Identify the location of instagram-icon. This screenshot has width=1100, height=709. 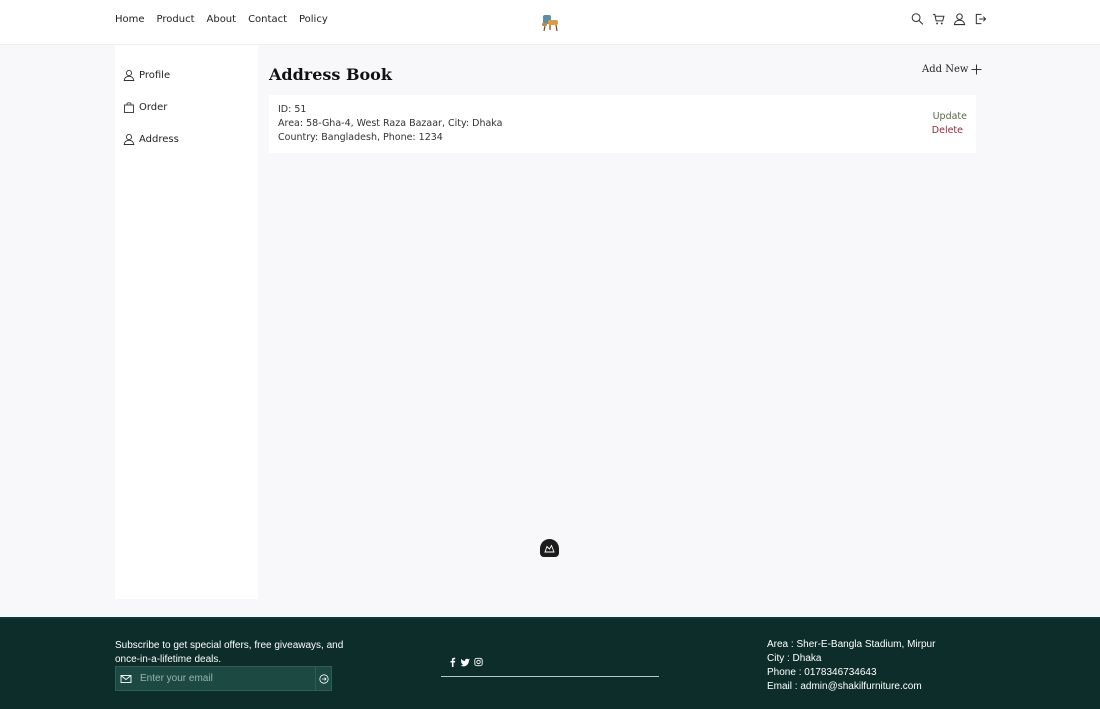
(478, 662).